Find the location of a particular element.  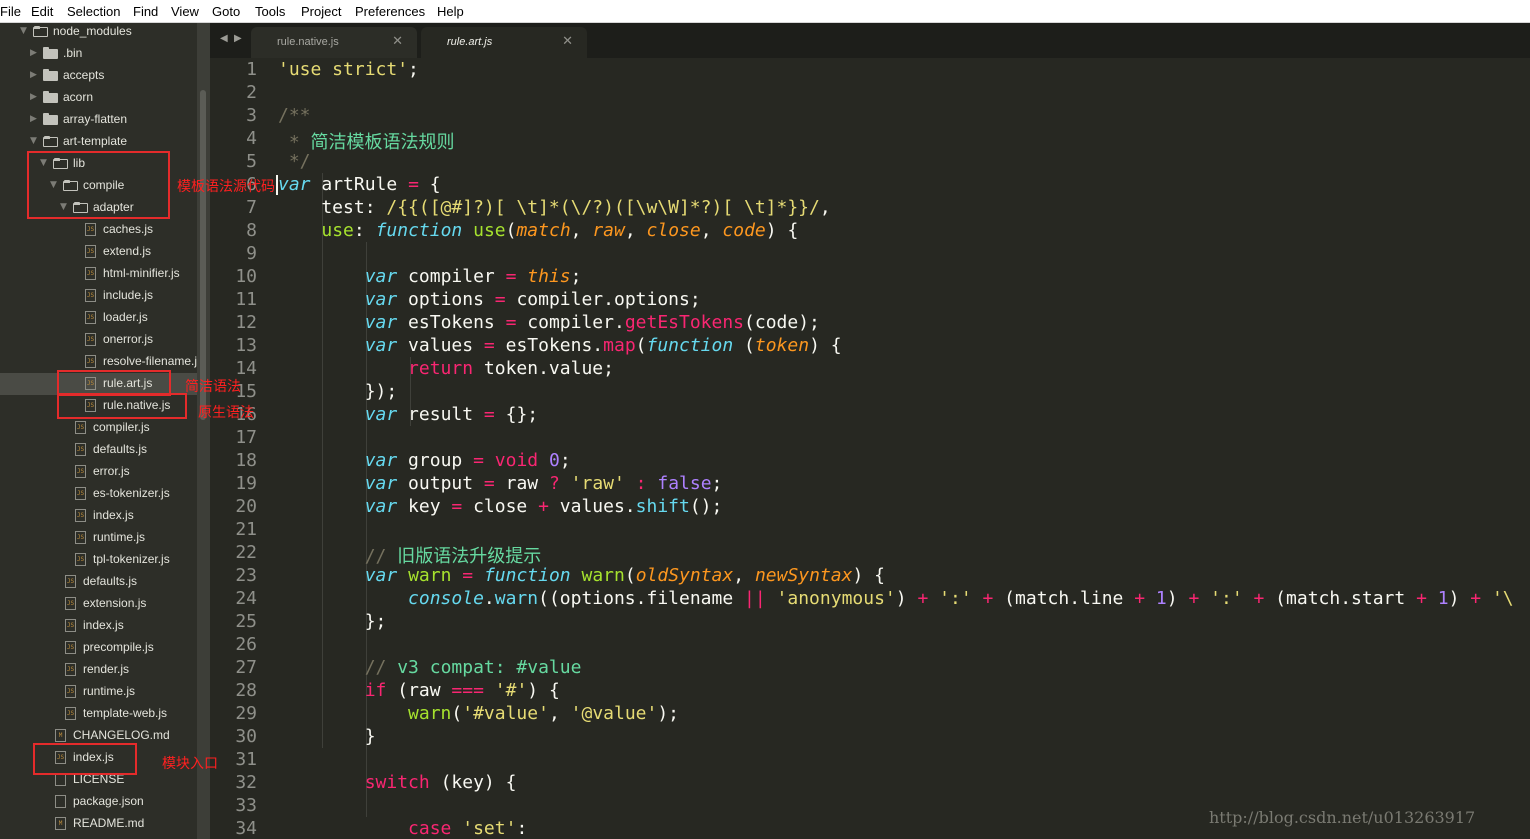

code-line: 19 var output = raw ? 'raw' : false; is located at coordinates (870, 483).